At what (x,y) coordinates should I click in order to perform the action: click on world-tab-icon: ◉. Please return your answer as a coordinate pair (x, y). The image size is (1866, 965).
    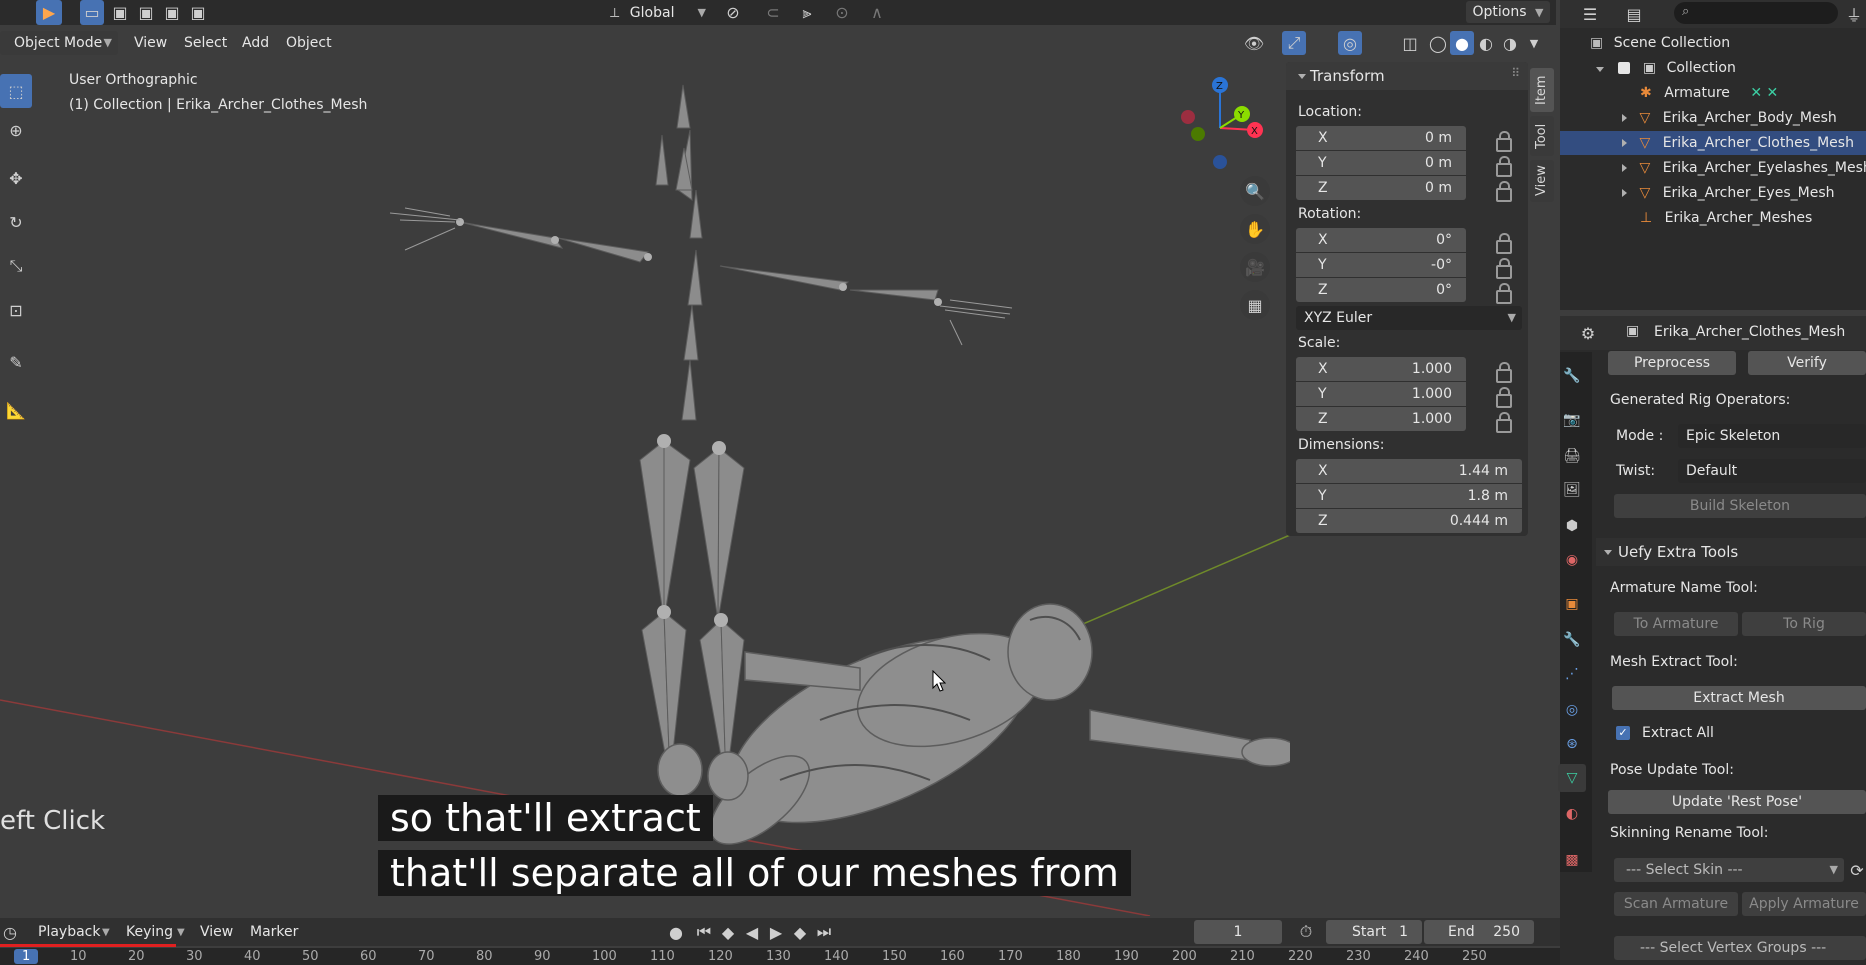
    Looking at the image, I should click on (1572, 560).